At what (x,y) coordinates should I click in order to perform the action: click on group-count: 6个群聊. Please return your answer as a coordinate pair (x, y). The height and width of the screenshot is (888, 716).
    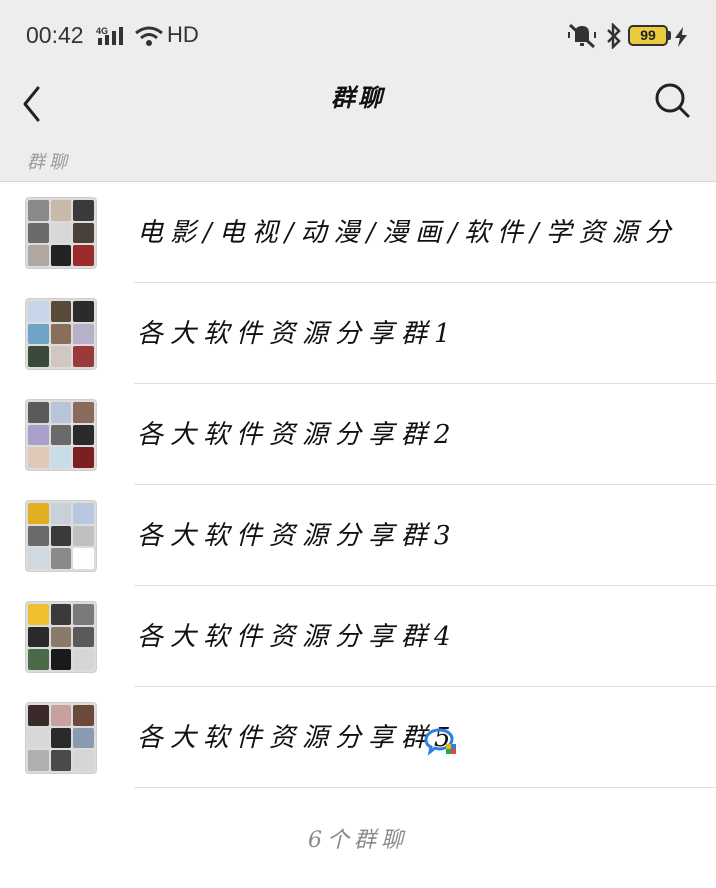
    Looking at the image, I should click on (358, 840).